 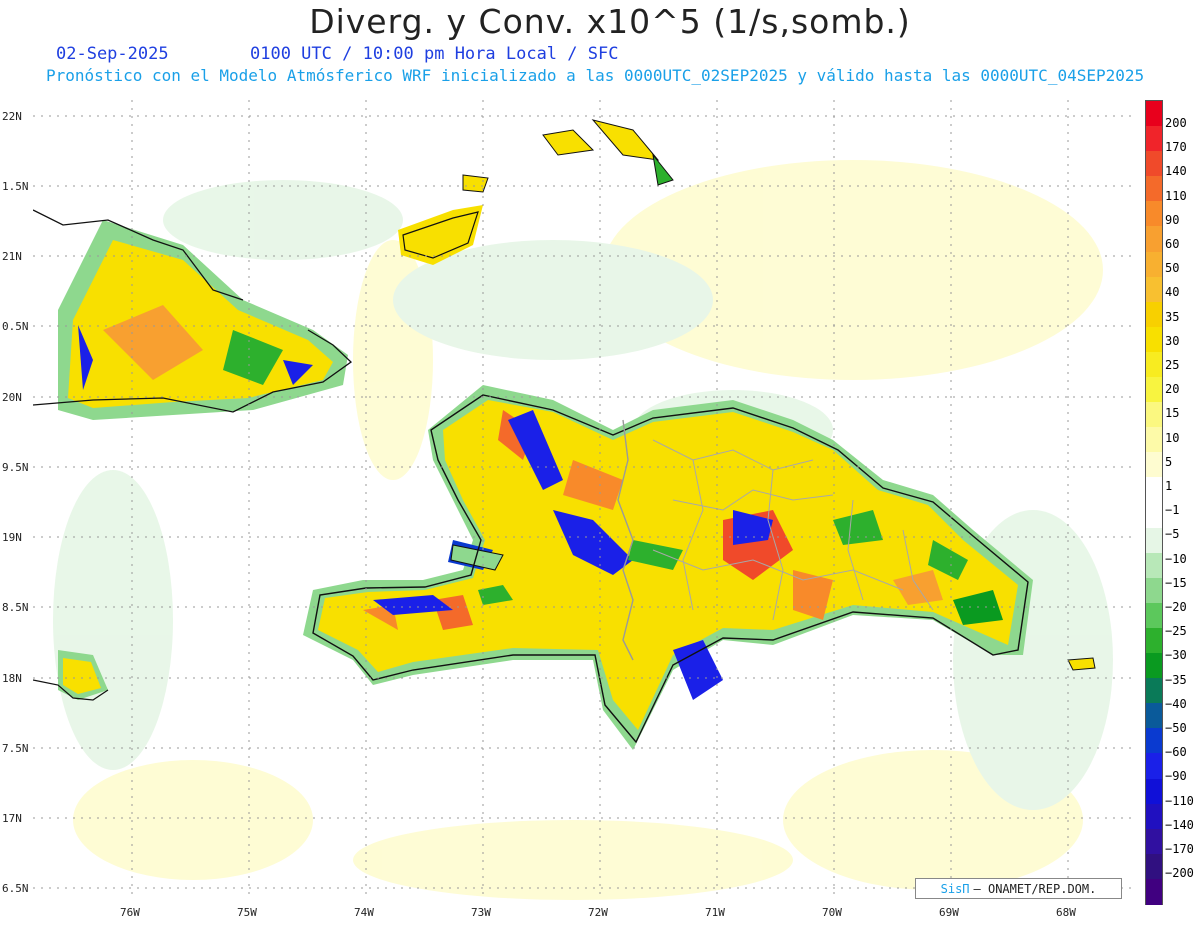 What do you see at coordinates (15, 607) in the screenshot?
I see `lat-label-18-5n: 8.5N` at bounding box center [15, 607].